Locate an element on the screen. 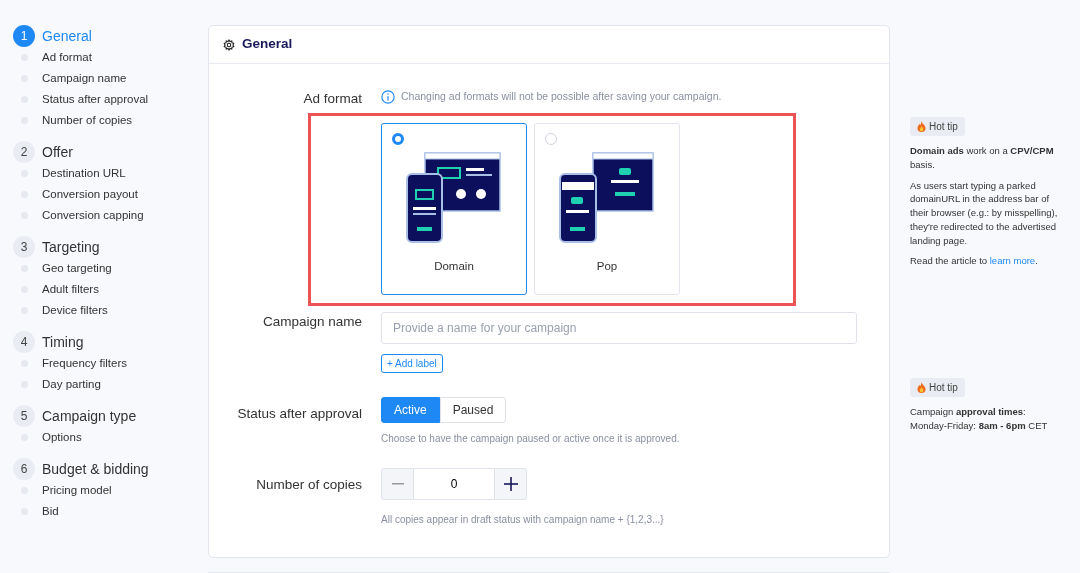 Image resolution: width=1080 pixels, height=573 pixels. option-label: Domain is located at coordinates (454, 267).